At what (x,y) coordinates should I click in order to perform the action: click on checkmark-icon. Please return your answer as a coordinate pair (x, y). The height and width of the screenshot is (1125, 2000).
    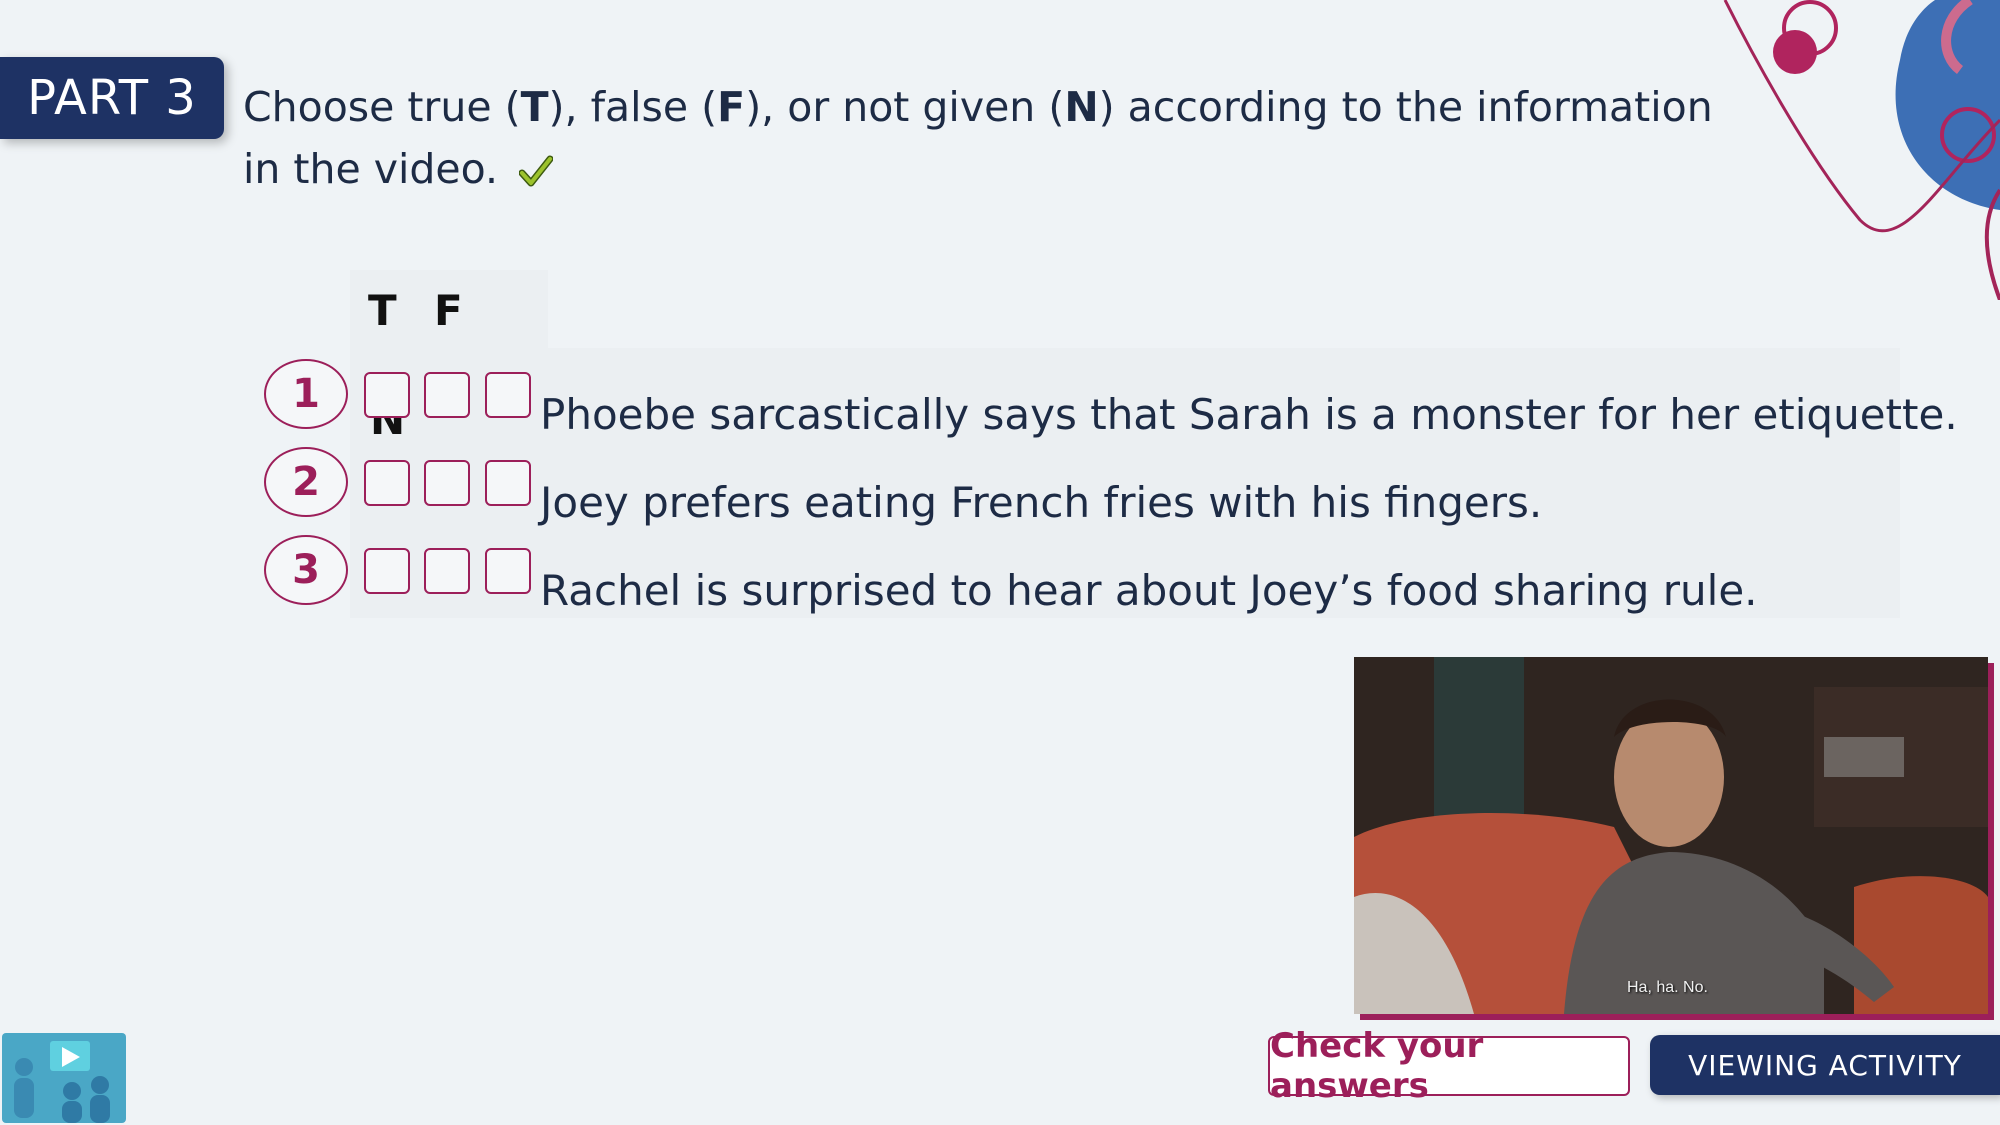
    Looking at the image, I should click on (536, 171).